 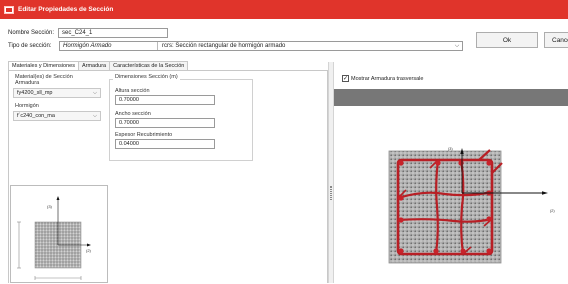 I want to click on axis-3-label: (3), so click(x=50, y=206).